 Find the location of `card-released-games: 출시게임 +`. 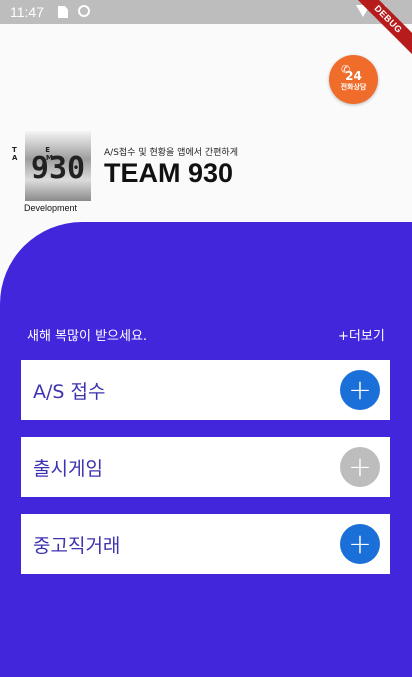

card-released-games: 출시게임 + is located at coordinates (205, 467).